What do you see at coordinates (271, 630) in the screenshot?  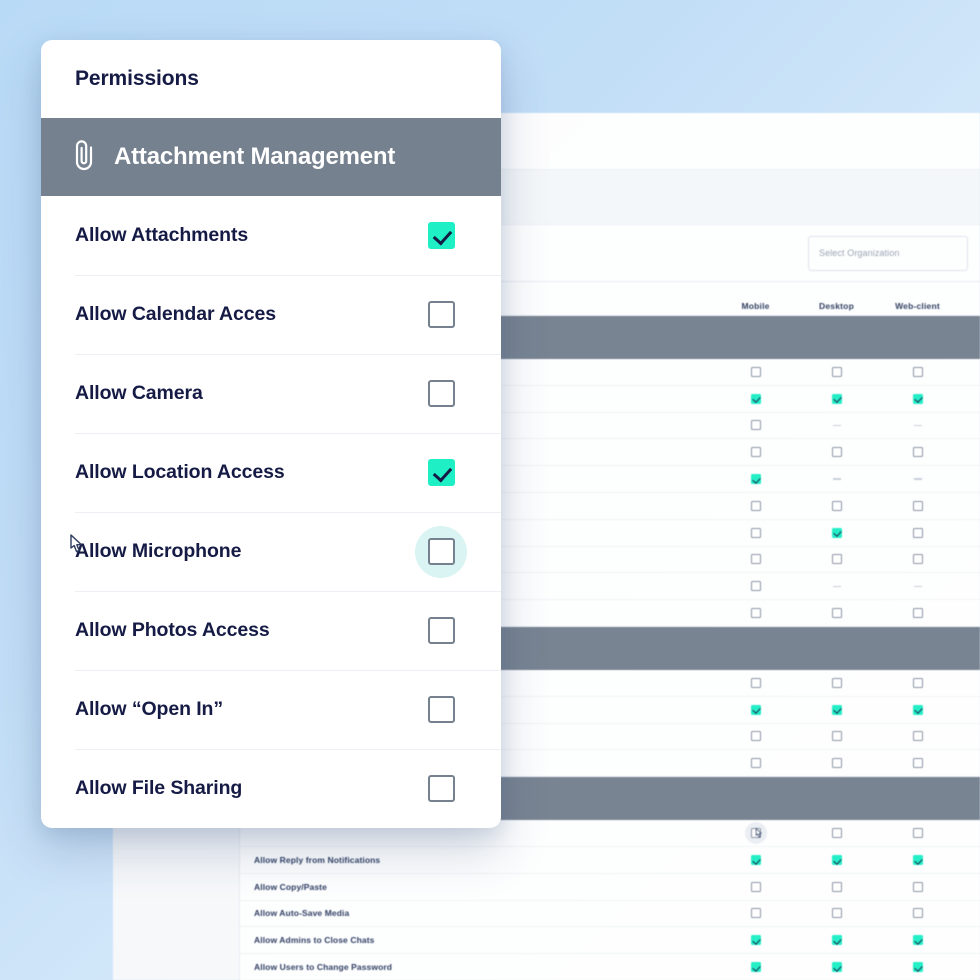 I see `permission-row: Allow Photos Access` at bounding box center [271, 630].